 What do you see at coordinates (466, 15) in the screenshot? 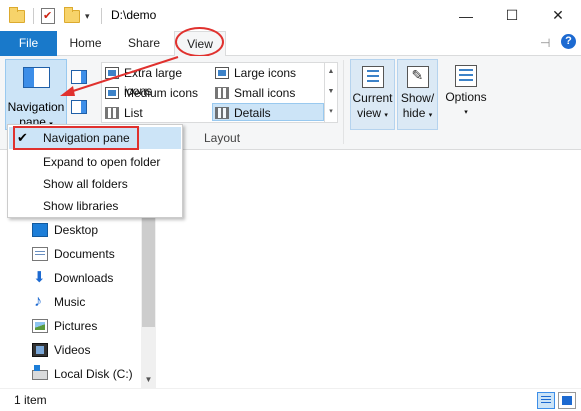
I see `minimize-button: —` at bounding box center [466, 15].